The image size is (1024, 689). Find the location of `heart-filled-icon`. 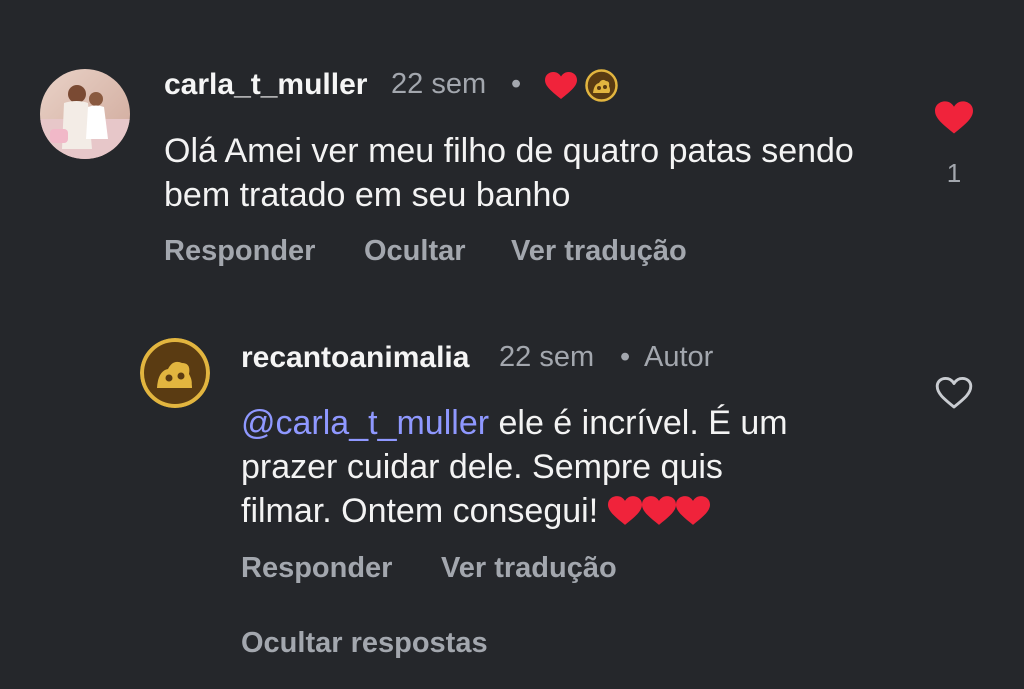

heart-filled-icon is located at coordinates (954, 118).